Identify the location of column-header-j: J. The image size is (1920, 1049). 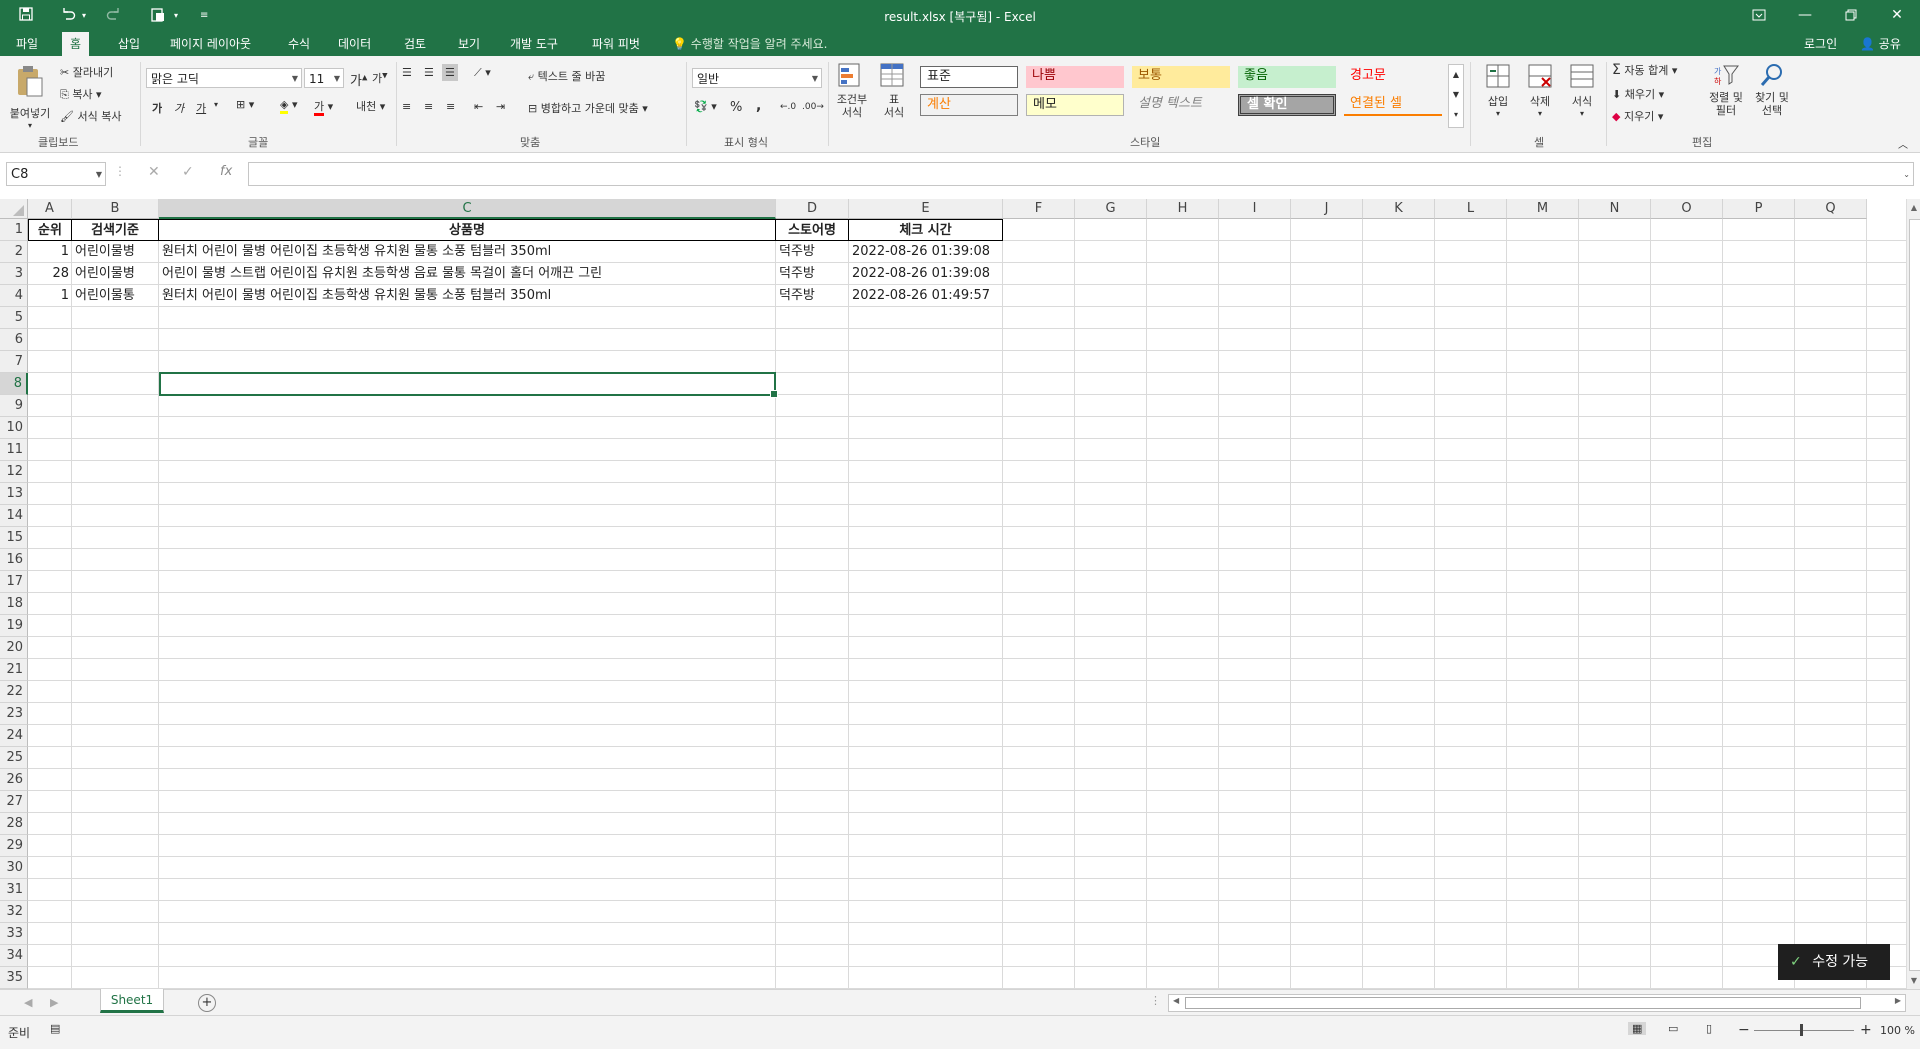
(1327, 209).